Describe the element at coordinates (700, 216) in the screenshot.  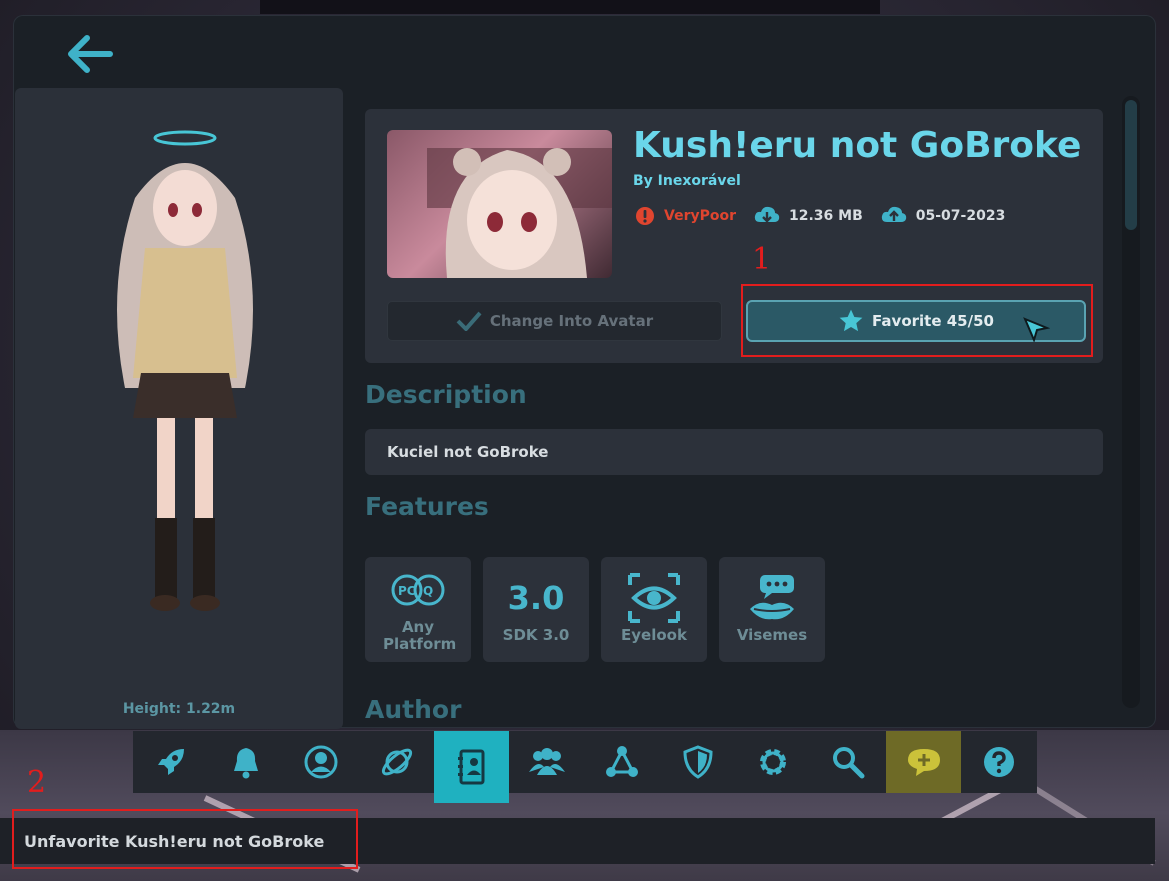
I see `performance-label: VeryPoor` at that location.